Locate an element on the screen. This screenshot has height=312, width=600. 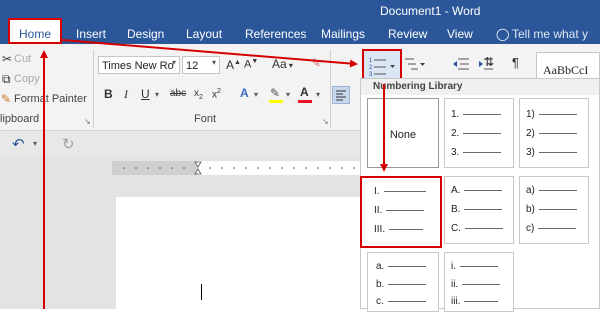
arrow-home-to-numbering is located at coordinates (209, 53).